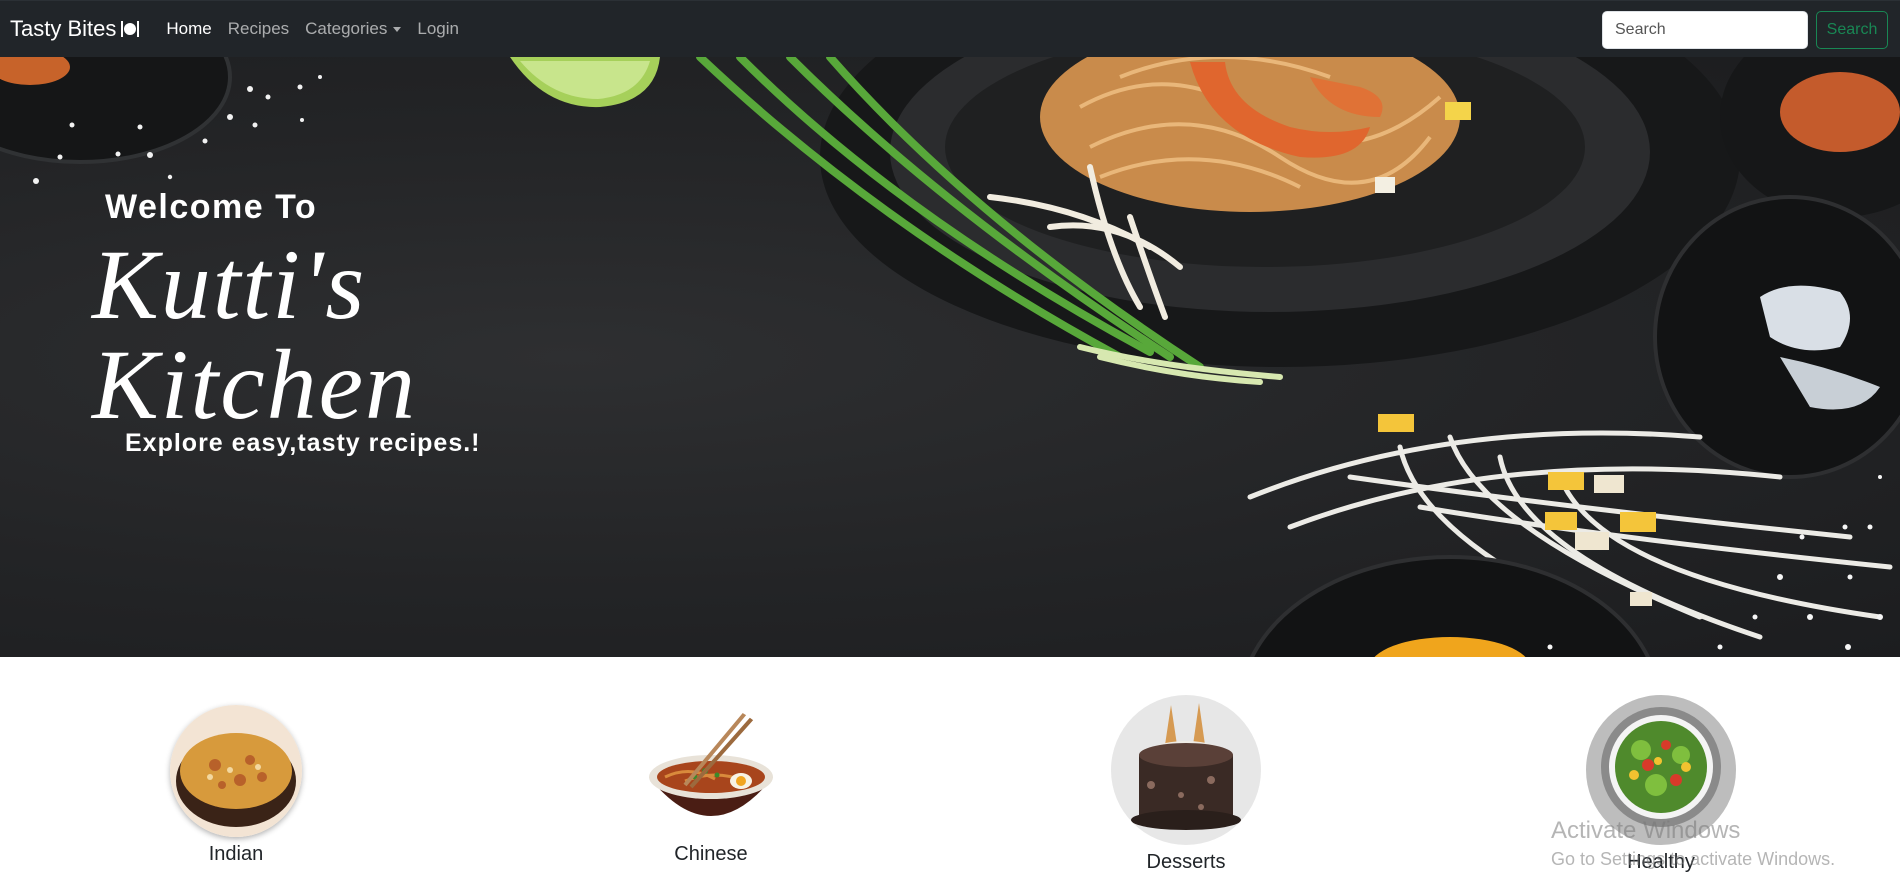  Describe the element at coordinates (346, 28) in the screenshot. I see `nav-categories-label: Categories` at that location.